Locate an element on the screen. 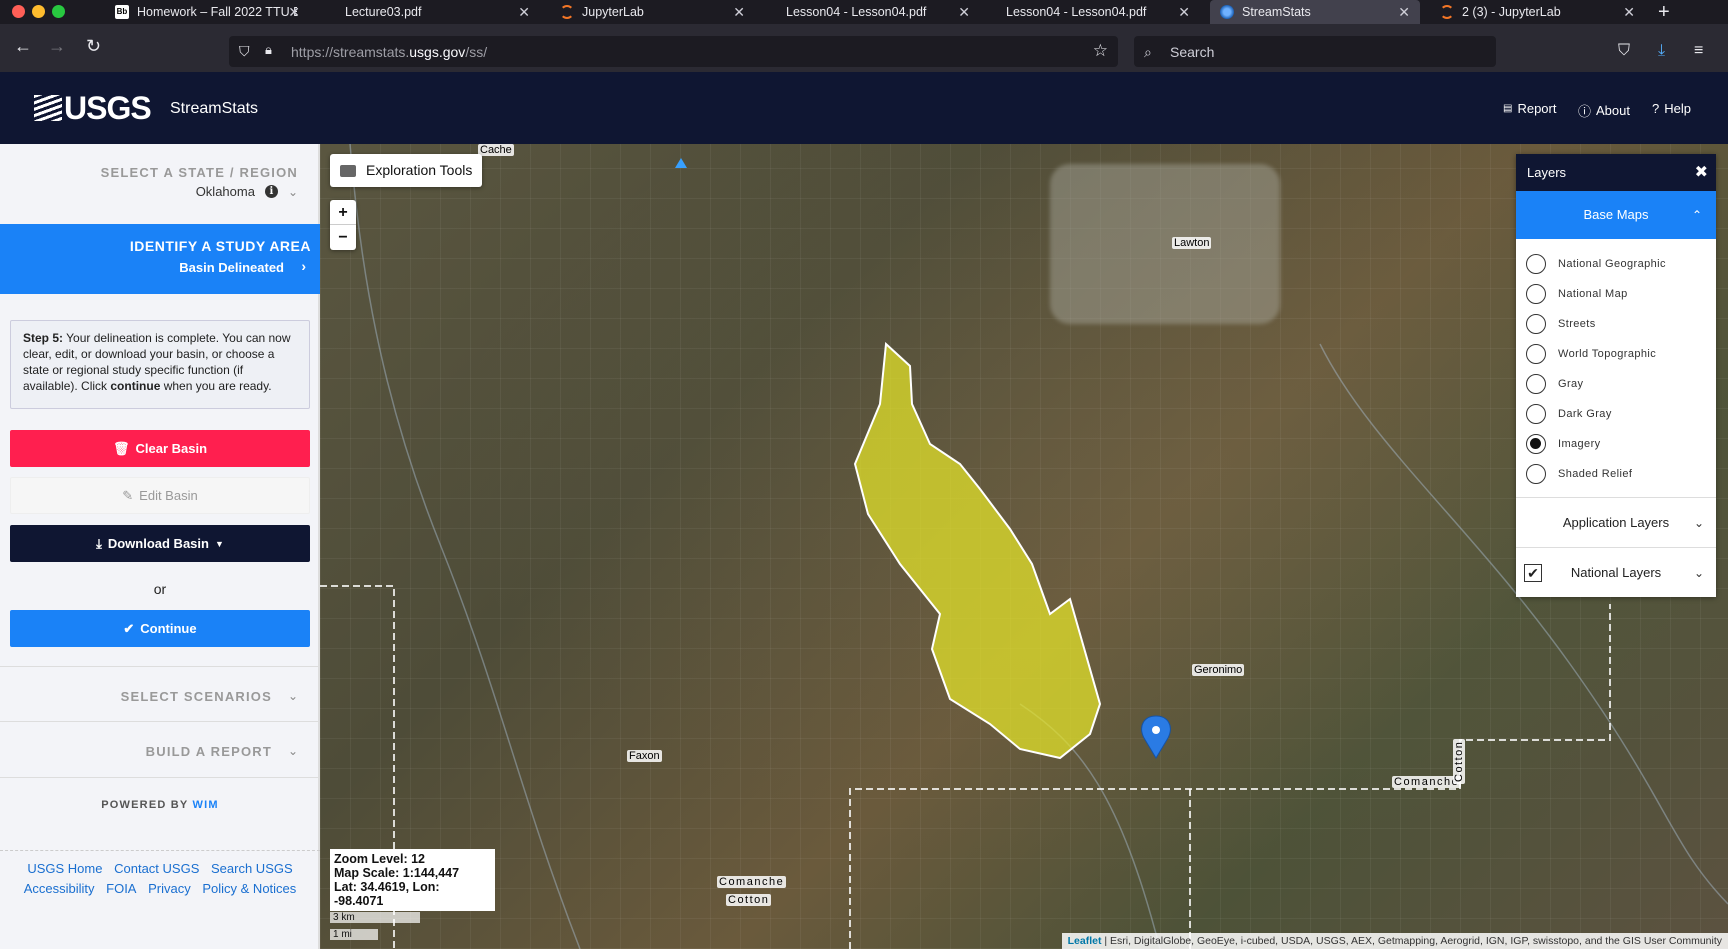 This screenshot has width=1728, height=949. checkbox-checked: ✔ is located at coordinates (1533, 572).